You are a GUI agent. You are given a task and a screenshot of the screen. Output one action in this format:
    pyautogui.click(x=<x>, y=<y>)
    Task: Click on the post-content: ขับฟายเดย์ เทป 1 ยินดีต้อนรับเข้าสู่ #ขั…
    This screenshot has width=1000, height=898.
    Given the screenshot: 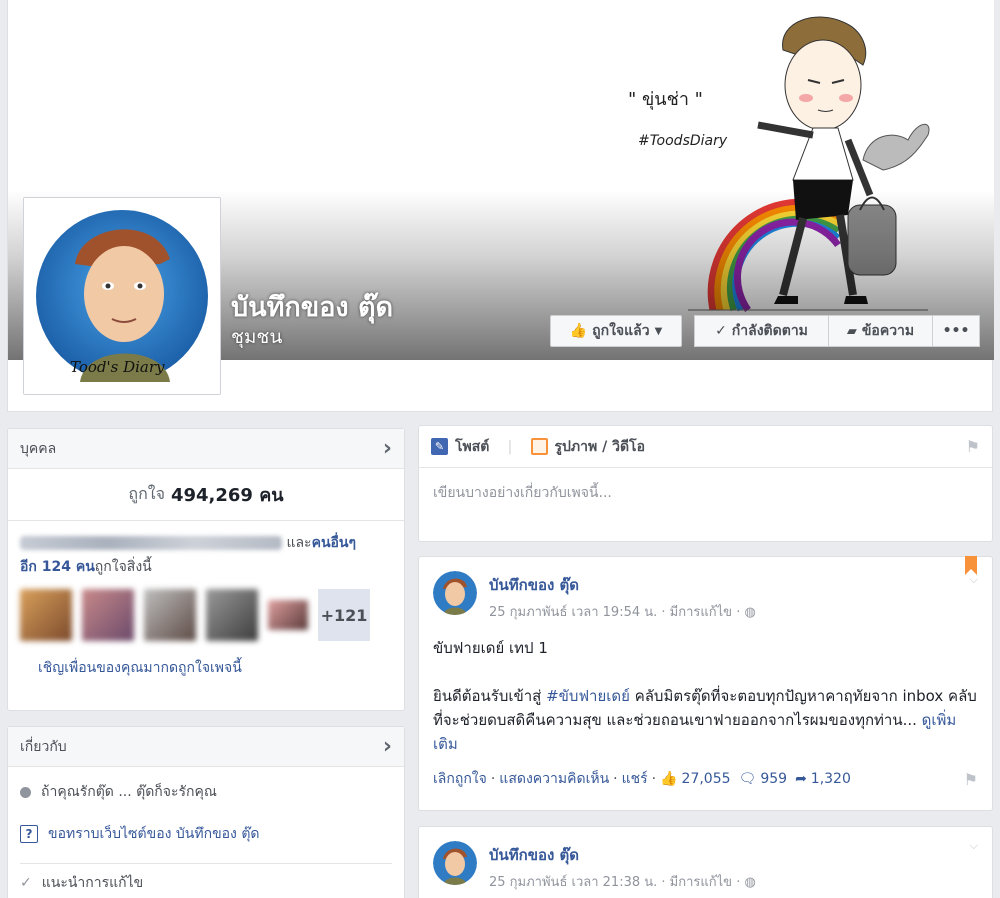 What is the action you would take?
    pyautogui.click(x=705, y=689)
    